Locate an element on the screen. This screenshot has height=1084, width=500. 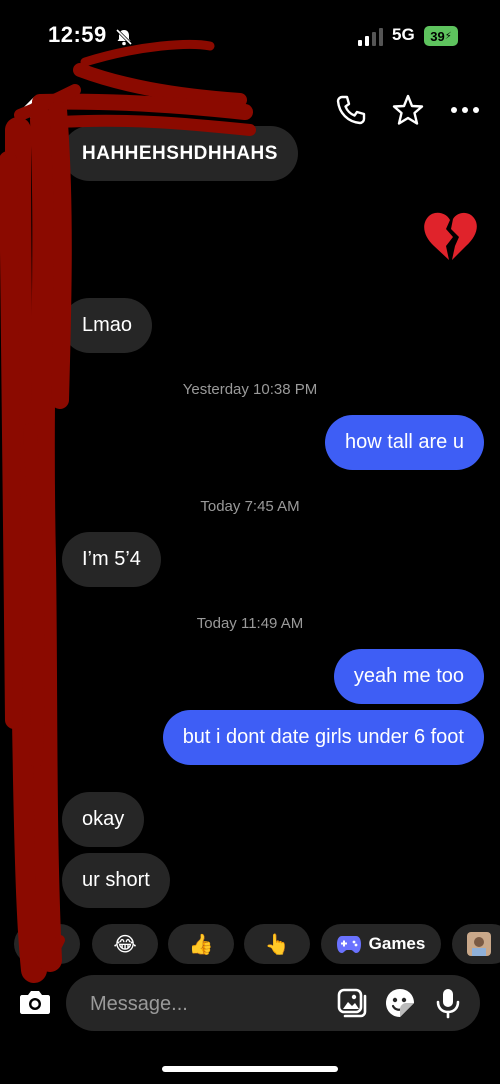
message-bubble-outgoing: yeah me too is located at coordinates (408, 676).